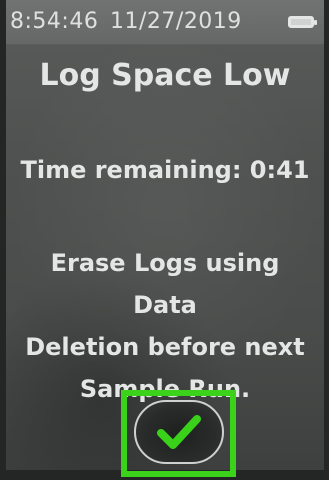 This screenshot has height=480, width=329. What do you see at coordinates (165, 284) in the screenshot?
I see `message-line: Erase Logs using Data` at bounding box center [165, 284].